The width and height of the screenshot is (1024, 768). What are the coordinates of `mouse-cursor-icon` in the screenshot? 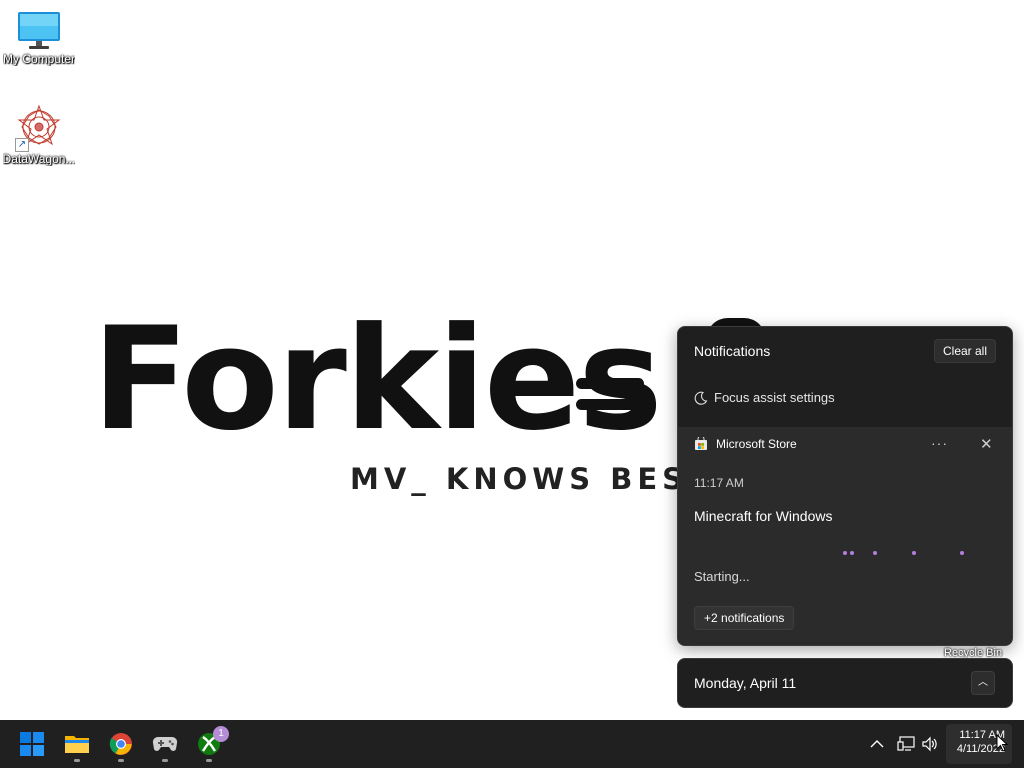 It's located at (1002, 743).